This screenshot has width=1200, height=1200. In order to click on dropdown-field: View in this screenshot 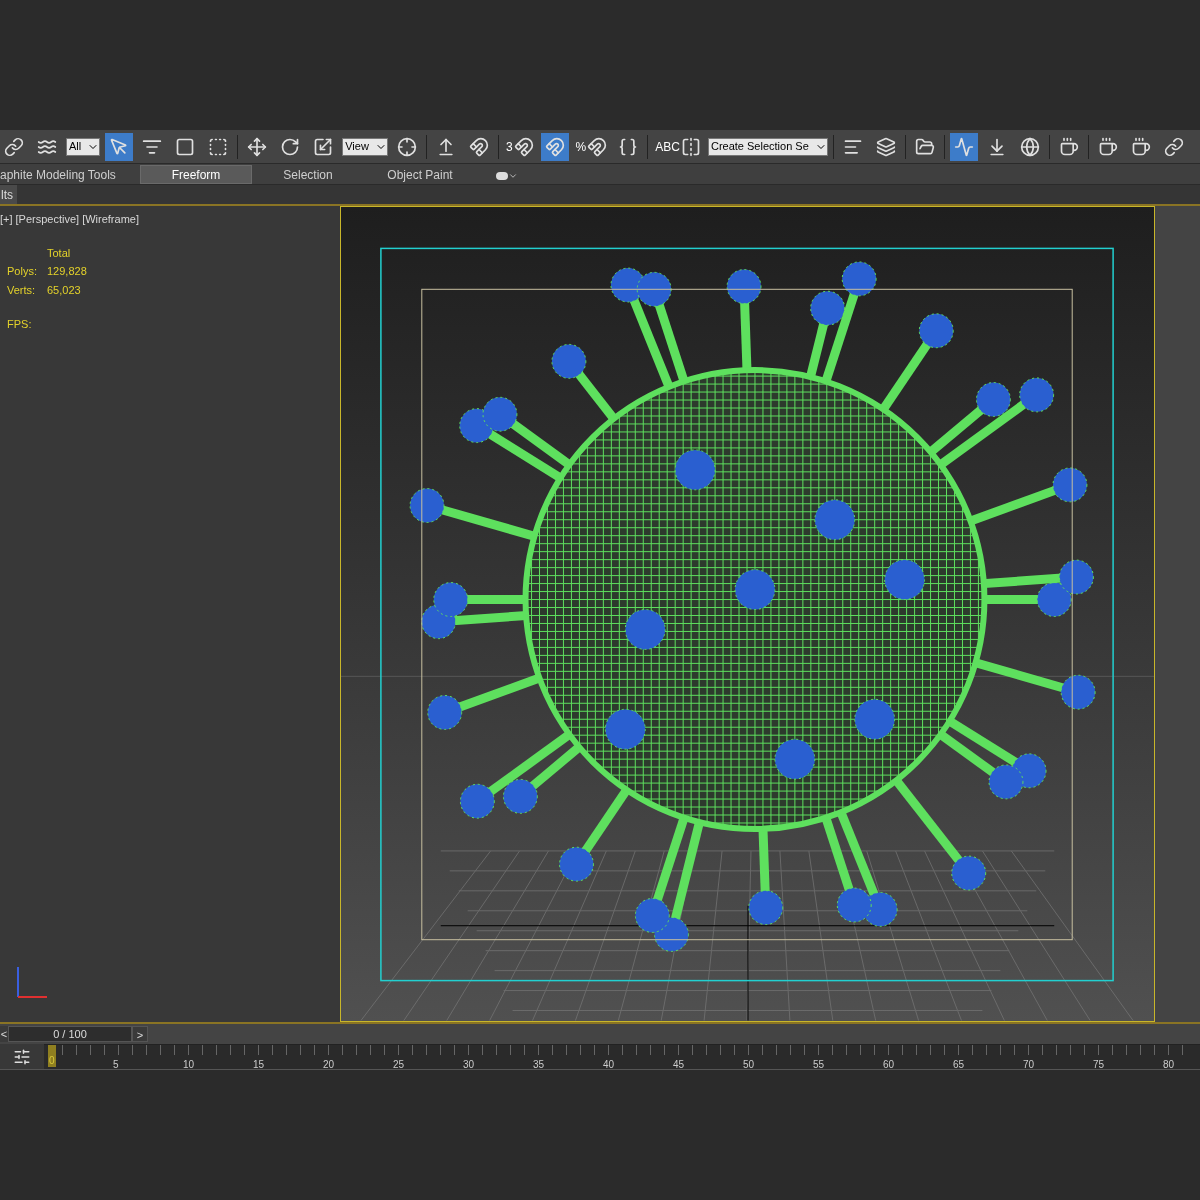, I will do `click(365, 146)`.